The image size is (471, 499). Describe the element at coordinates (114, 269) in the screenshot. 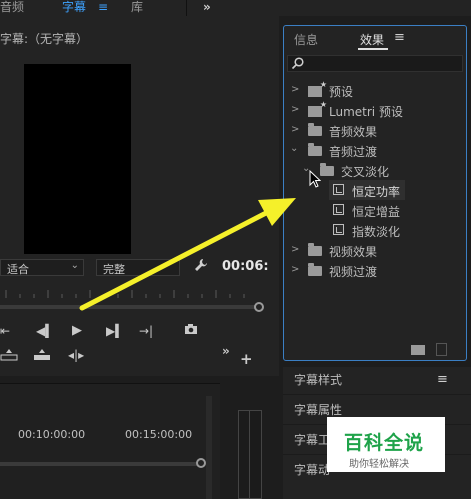

I see `playback-resolution-value: 完整` at that location.